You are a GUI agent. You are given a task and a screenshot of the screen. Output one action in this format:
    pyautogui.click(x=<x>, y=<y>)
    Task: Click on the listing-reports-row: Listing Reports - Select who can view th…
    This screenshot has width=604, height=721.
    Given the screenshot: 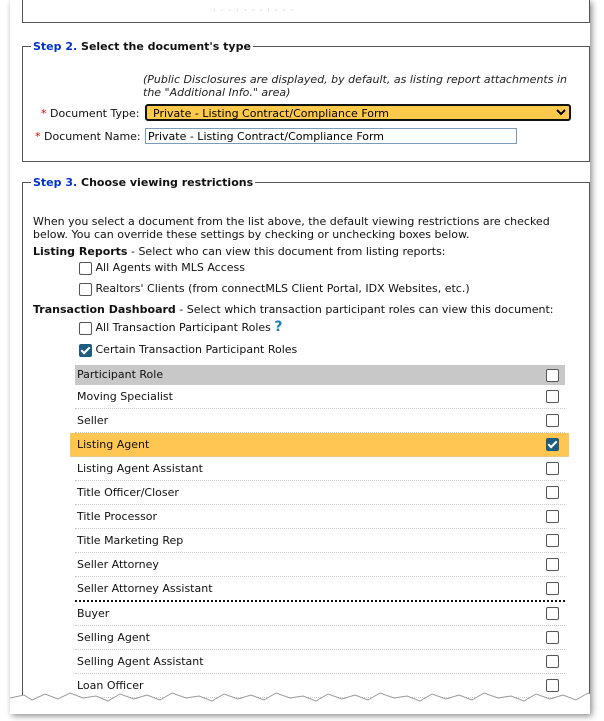 What is the action you would take?
    pyautogui.click(x=239, y=251)
    